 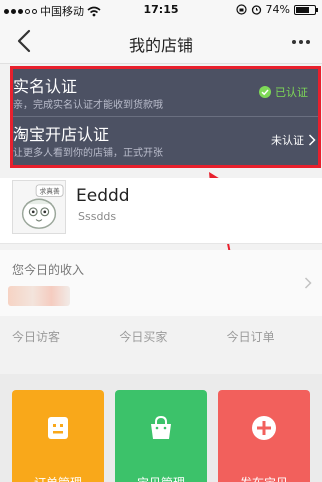 What do you see at coordinates (58, 478) in the screenshot?
I see `action-label: 订单管理` at bounding box center [58, 478].